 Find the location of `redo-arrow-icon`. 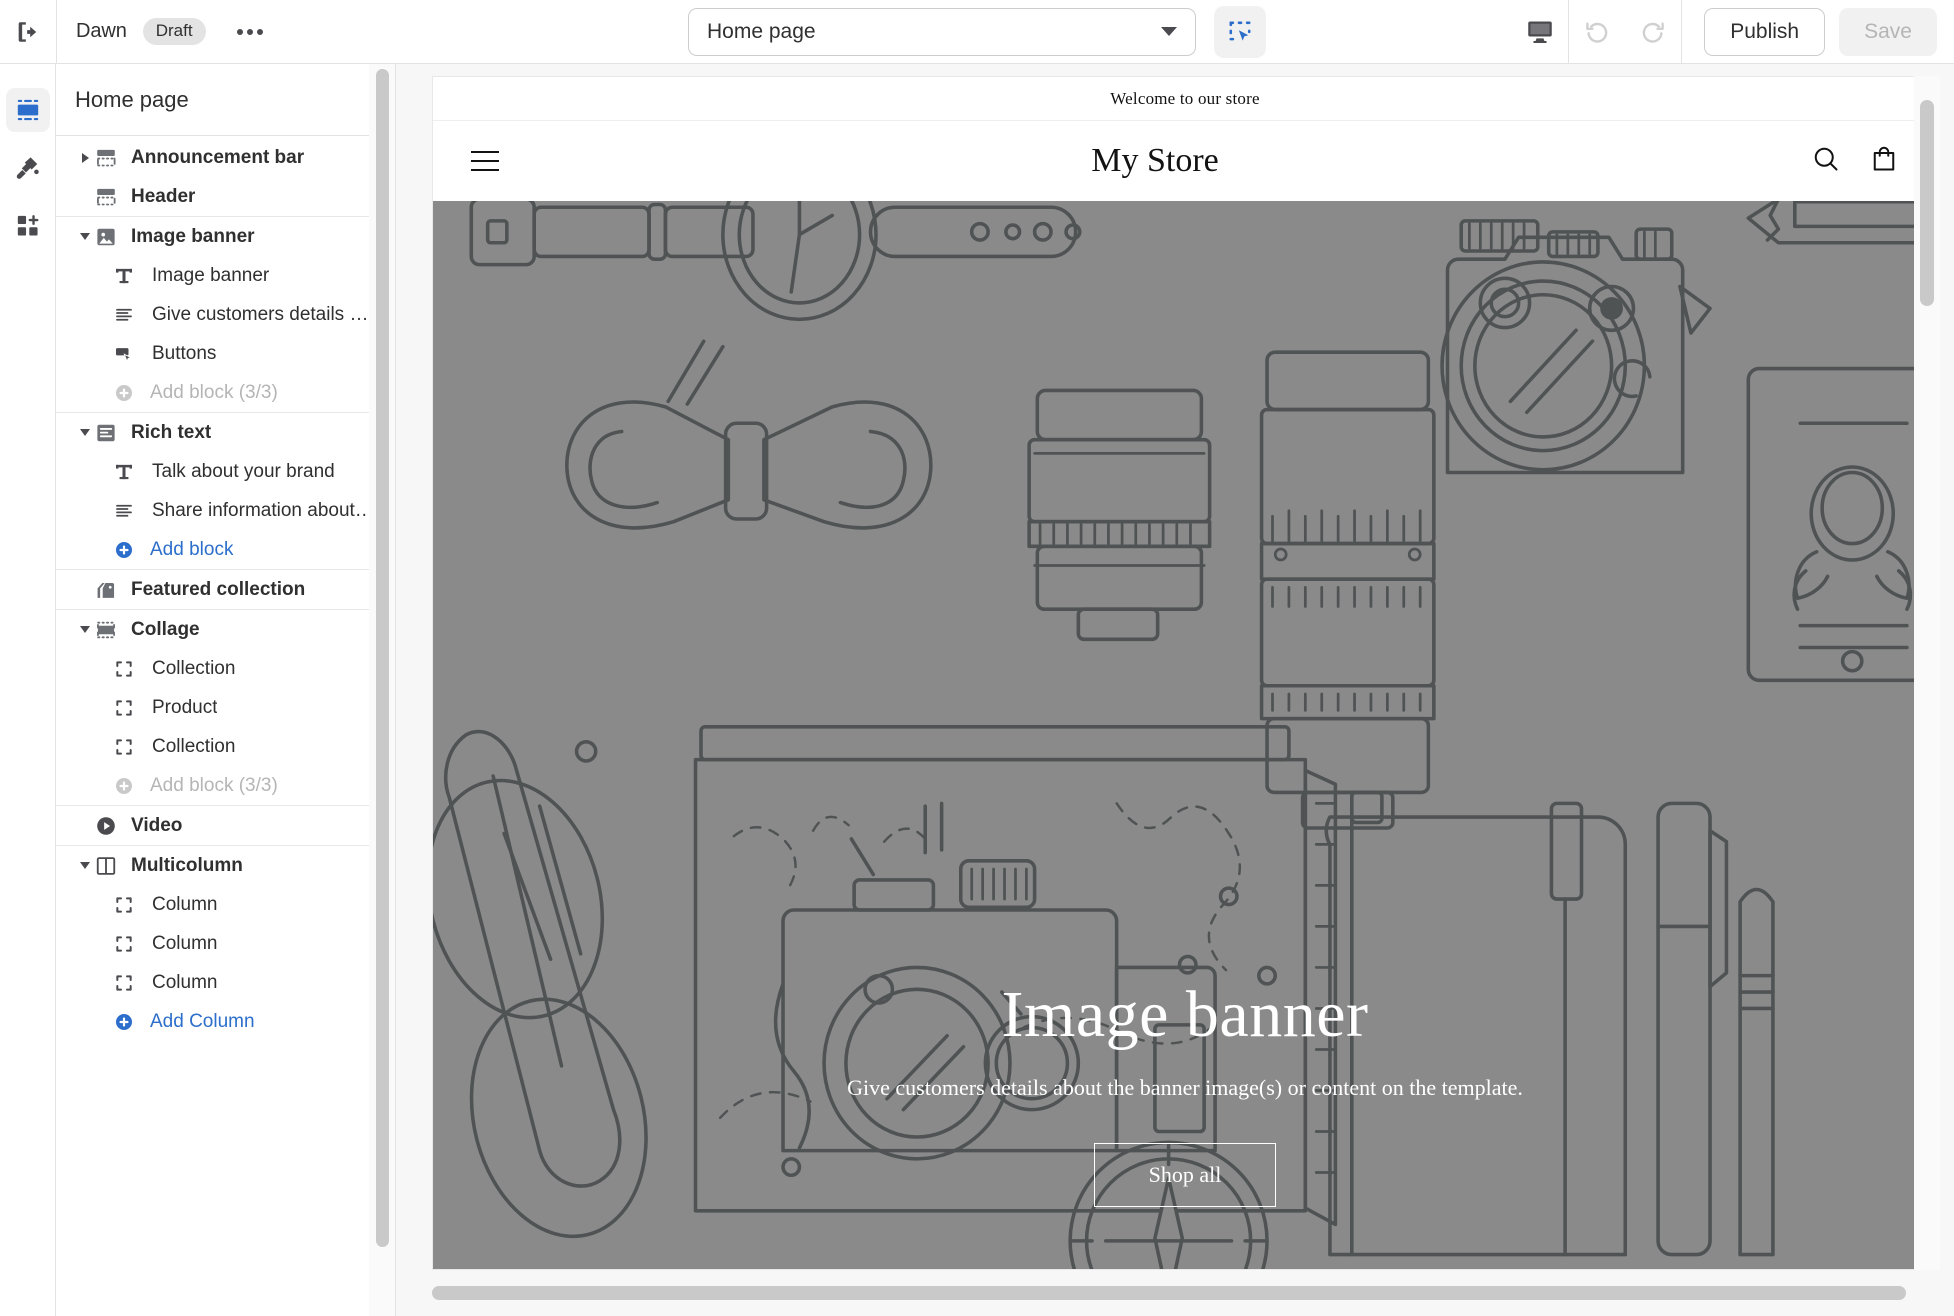

redo-arrow-icon is located at coordinates (1653, 32).